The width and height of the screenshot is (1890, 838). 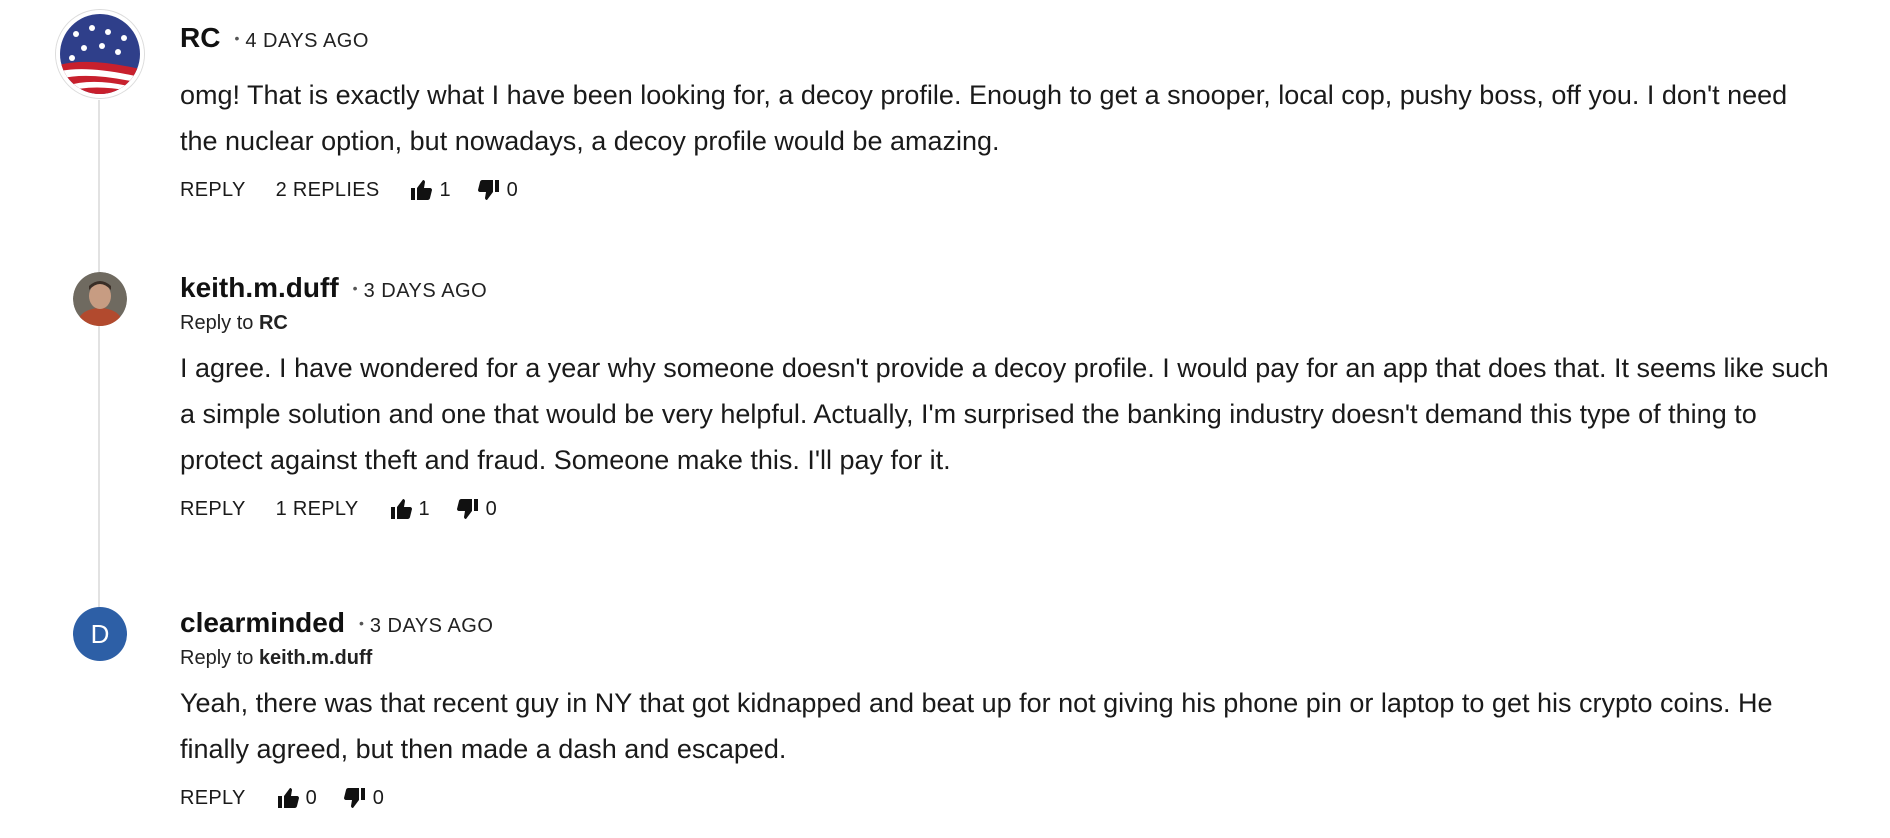 What do you see at coordinates (328, 190) in the screenshot?
I see `replies-toggle-button: 2 REPLIES` at bounding box center [328, 190].